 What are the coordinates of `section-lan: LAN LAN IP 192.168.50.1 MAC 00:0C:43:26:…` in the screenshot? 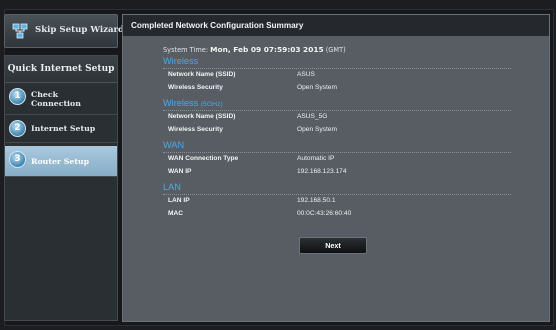 It's located at (337, 201).